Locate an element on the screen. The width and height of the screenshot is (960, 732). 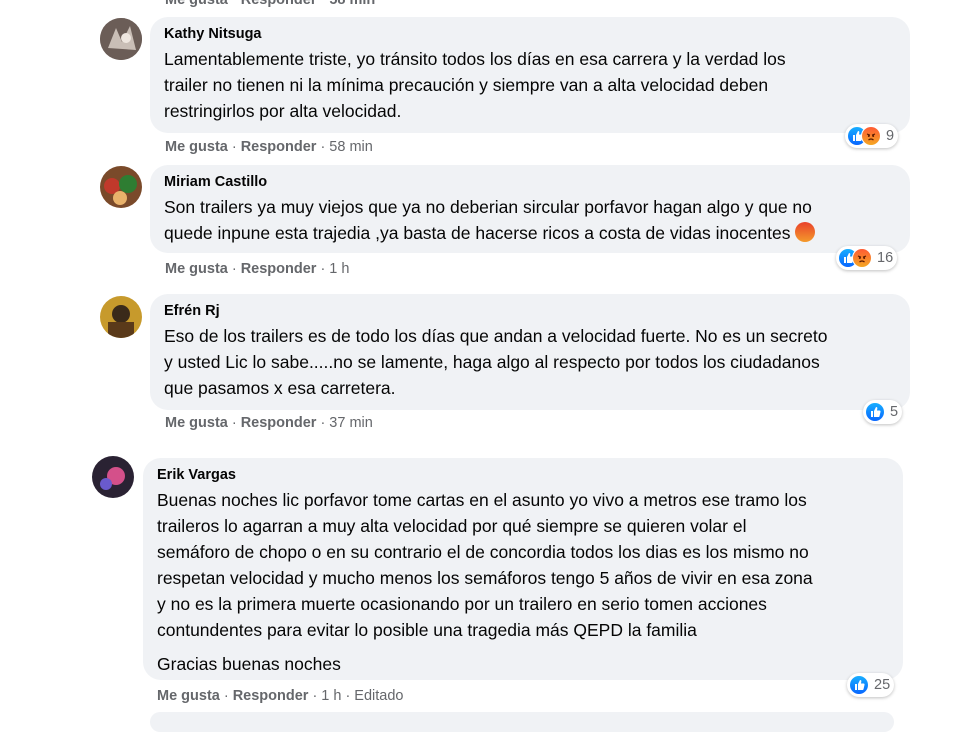
reaction-summary: 5 is located at coordinates (883, 412).